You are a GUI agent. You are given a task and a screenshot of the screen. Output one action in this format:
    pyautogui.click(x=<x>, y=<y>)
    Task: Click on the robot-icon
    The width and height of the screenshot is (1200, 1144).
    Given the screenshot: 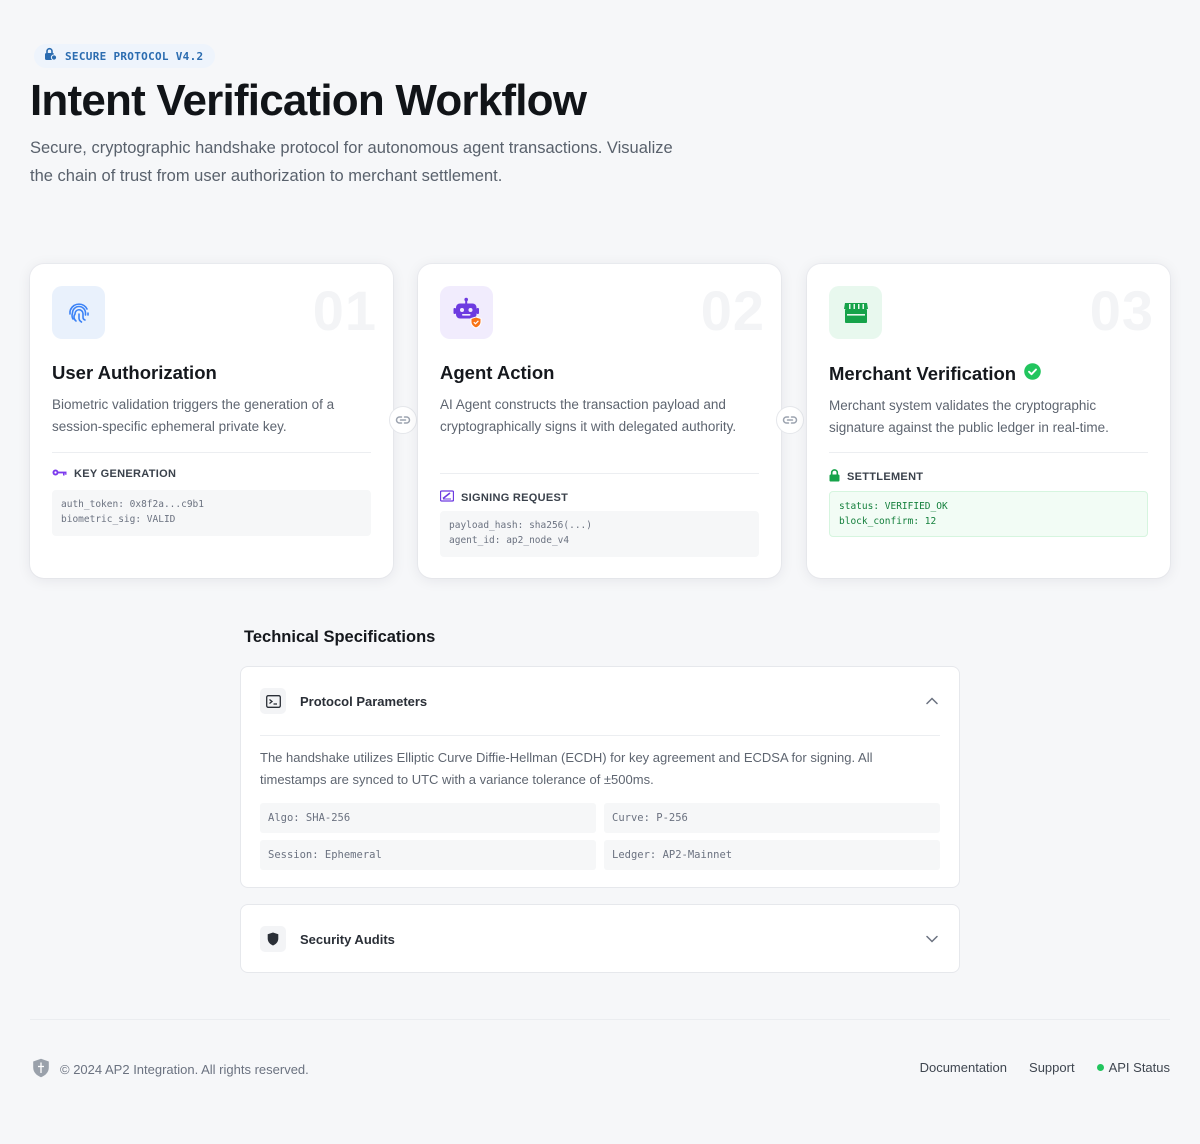 What is the action you would take?
    pyautogui.click(x=466, y=312)
    